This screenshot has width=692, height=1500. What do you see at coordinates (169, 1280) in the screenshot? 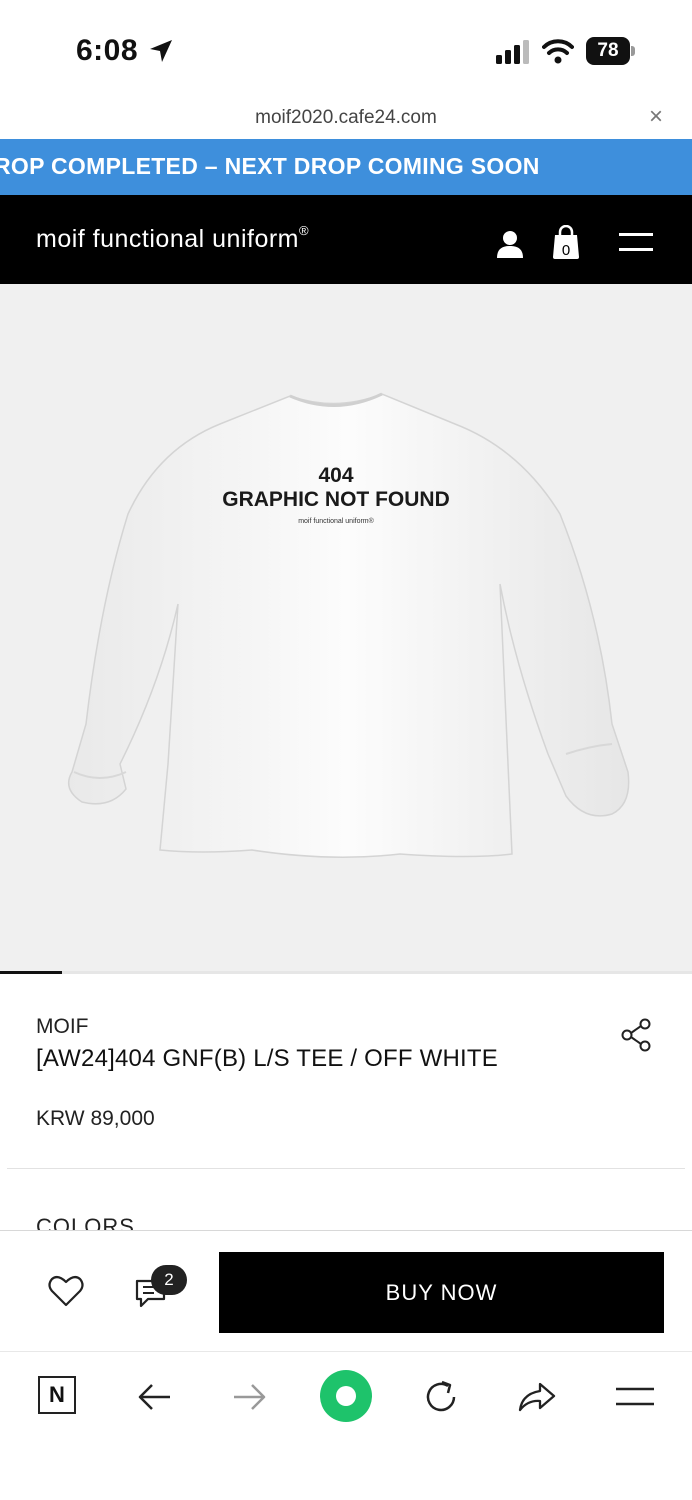
I see `review-count-badge: 2` at bounding box center [169, 1280].